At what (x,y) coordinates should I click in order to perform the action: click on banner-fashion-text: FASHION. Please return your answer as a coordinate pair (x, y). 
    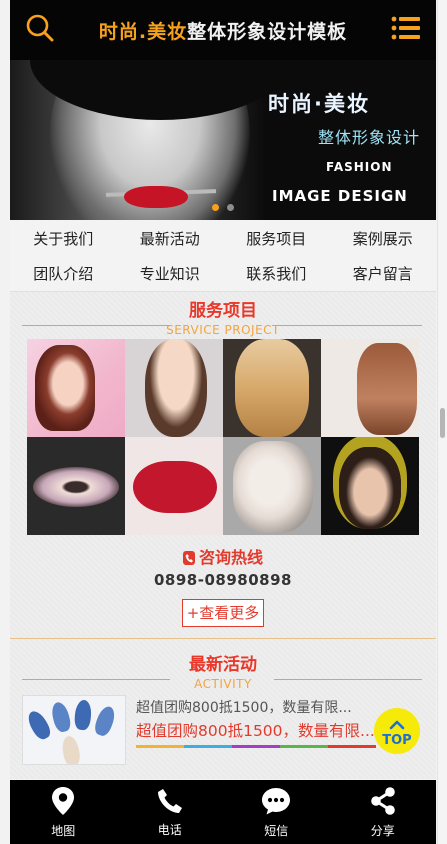
    Looking at the image, I should click on (359, 167).